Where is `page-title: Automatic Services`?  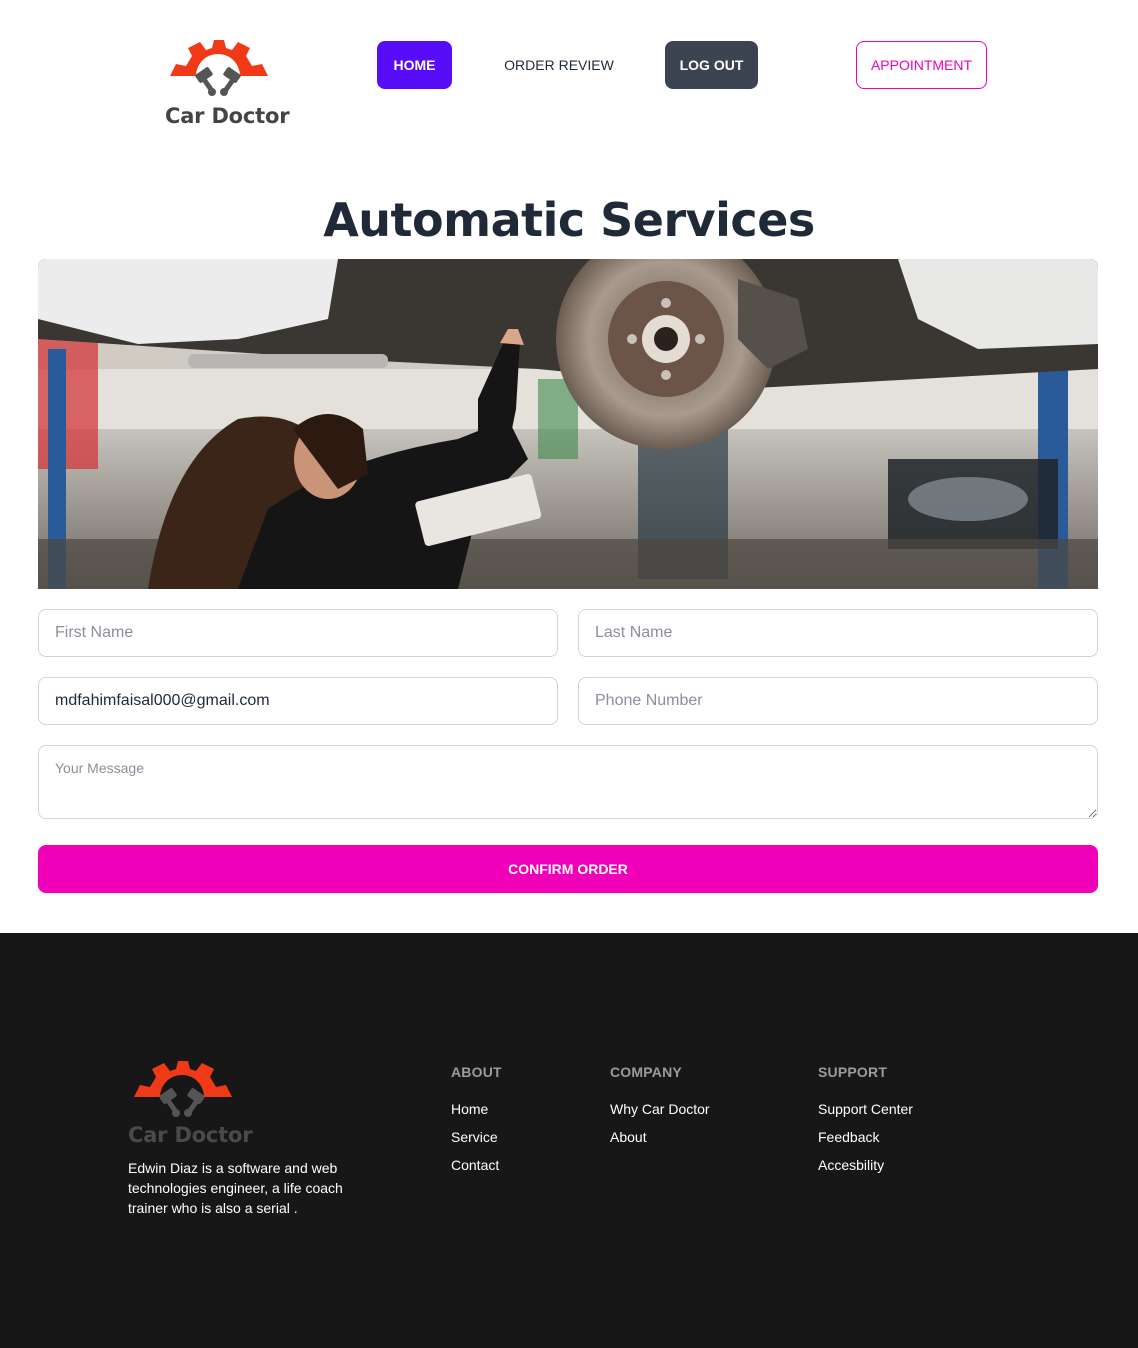 page-title: Automatic Services is located at coordinates (569, 220).